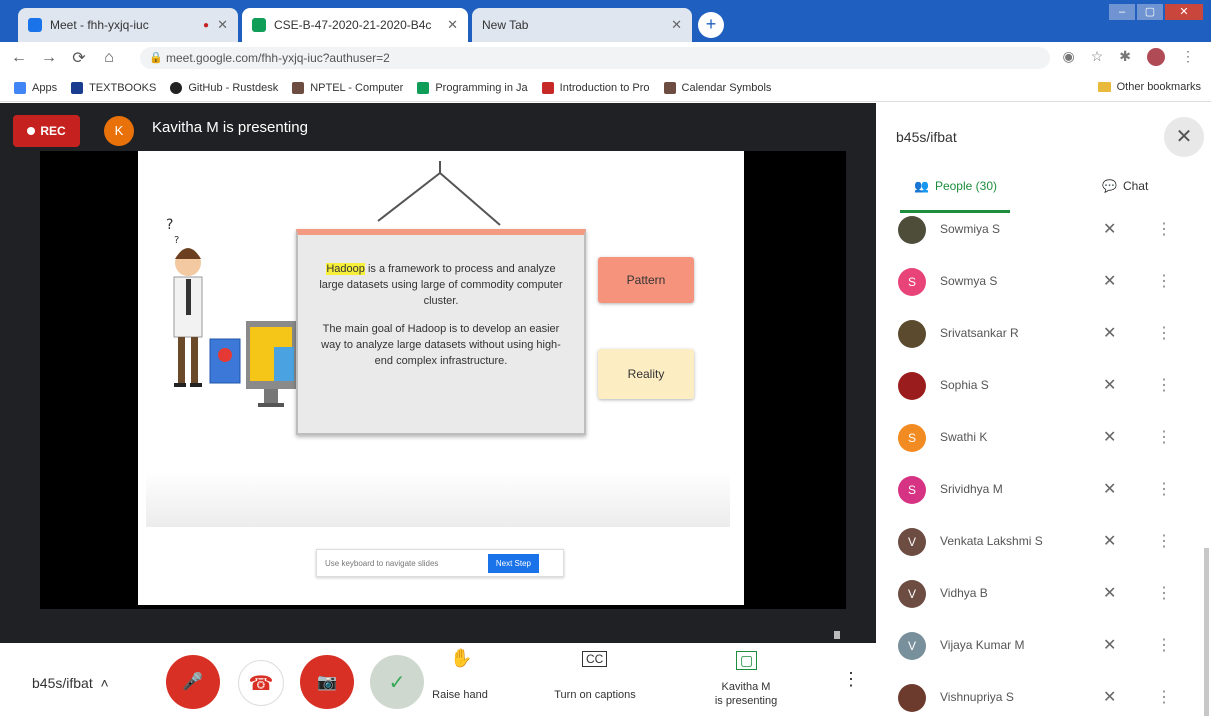 Image resolution: width=1211 pixels, height=727 pixels. I want to click on browser-tab-sheet: CSE-B-47-2020-21-2020-B4c ✕, so click(355, 25).